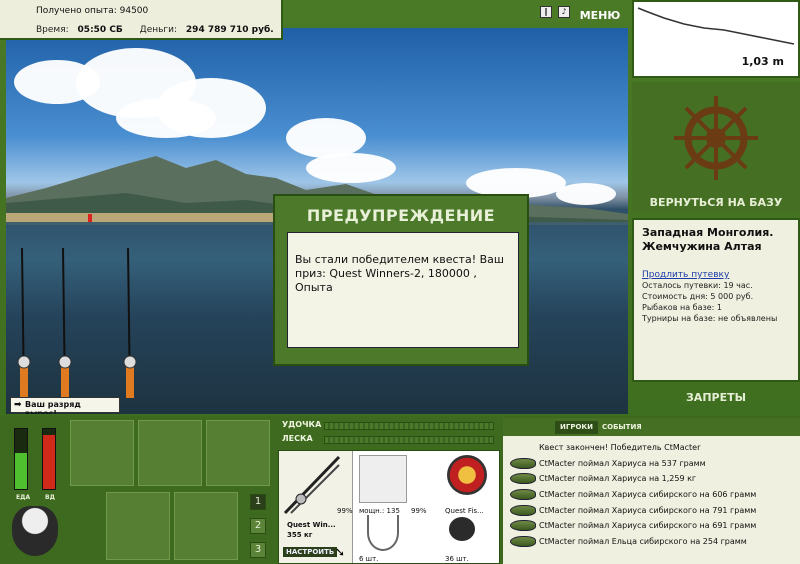 This screenshot has height=564, width=800. What do you see at coordinates (546, 12) in the screenshot?
I see `pause-icon: ∥` at bounding box center [546, 12].